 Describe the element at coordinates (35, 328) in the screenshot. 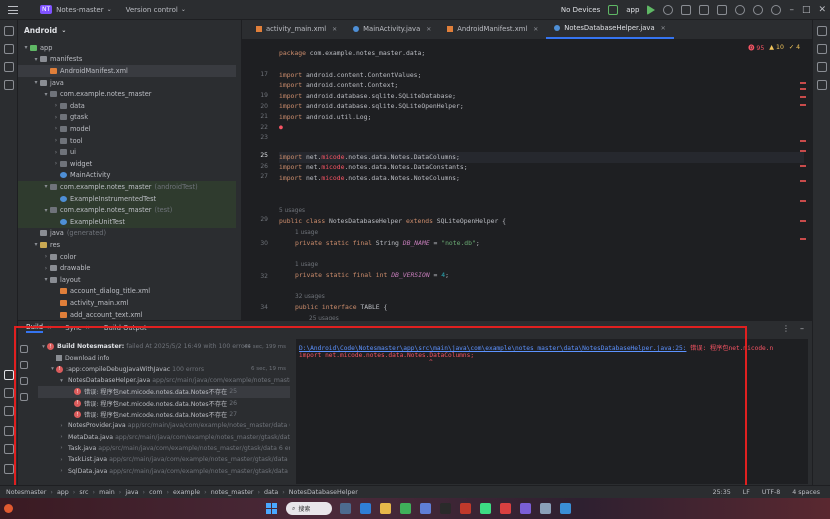

I see `build-tab: Build` at that location.